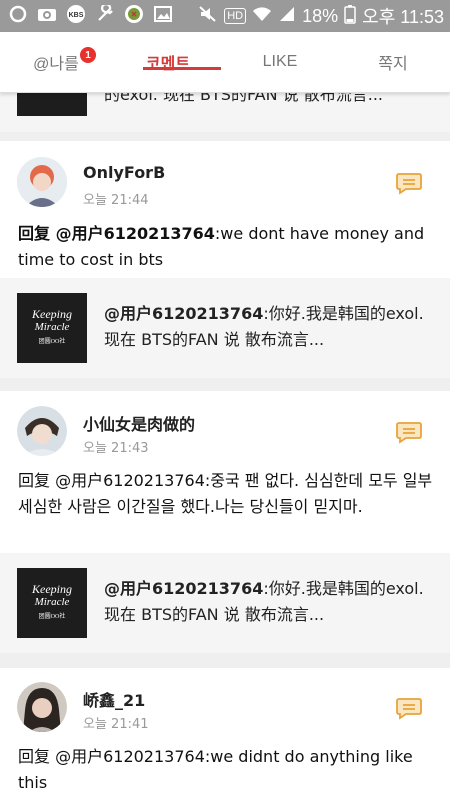 The image size is (450, 800). I want to click on timestamp: 오늘 21:43, so click(116, 448).